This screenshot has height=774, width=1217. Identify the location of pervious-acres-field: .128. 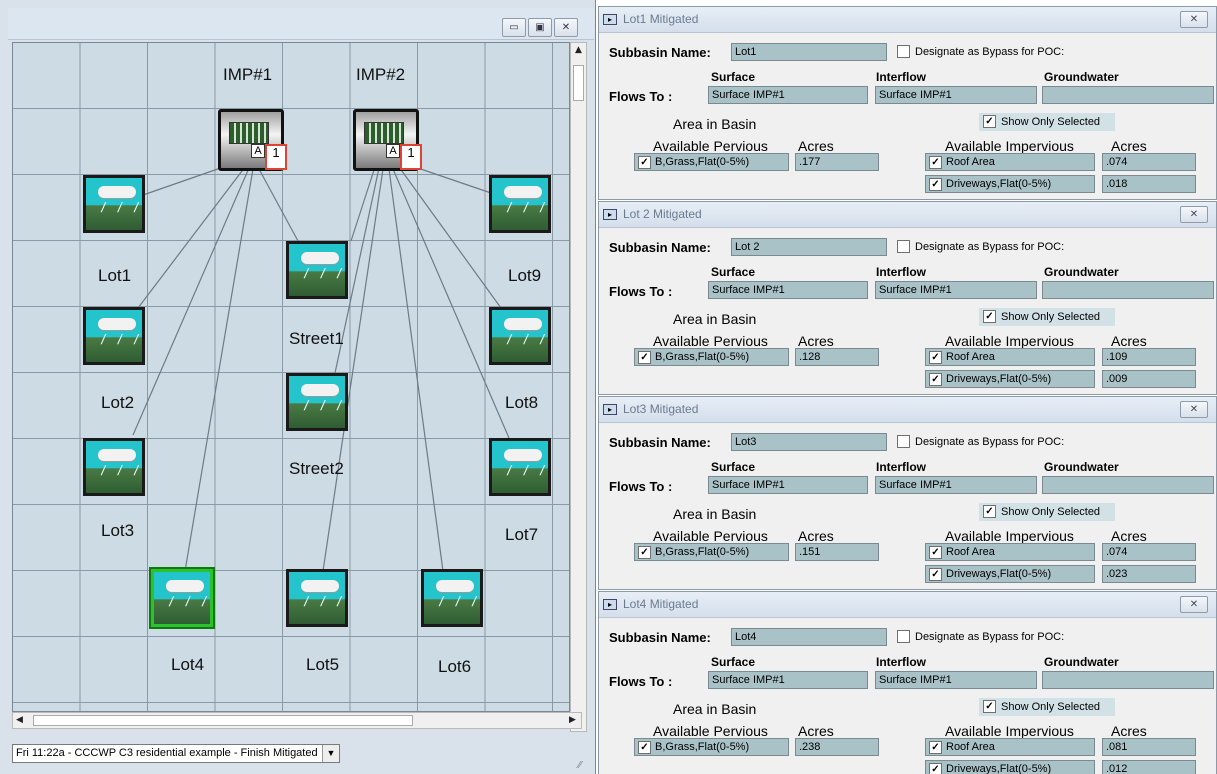
(837, 357).